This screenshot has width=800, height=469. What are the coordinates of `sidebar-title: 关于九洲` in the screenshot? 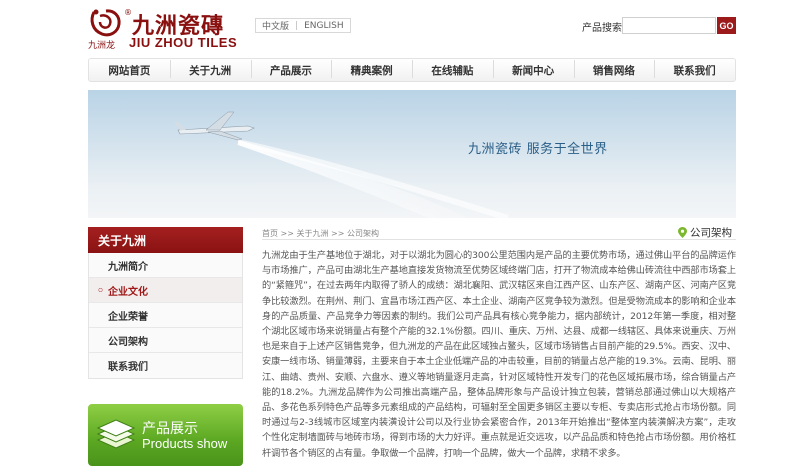 It's located at (165, 240).